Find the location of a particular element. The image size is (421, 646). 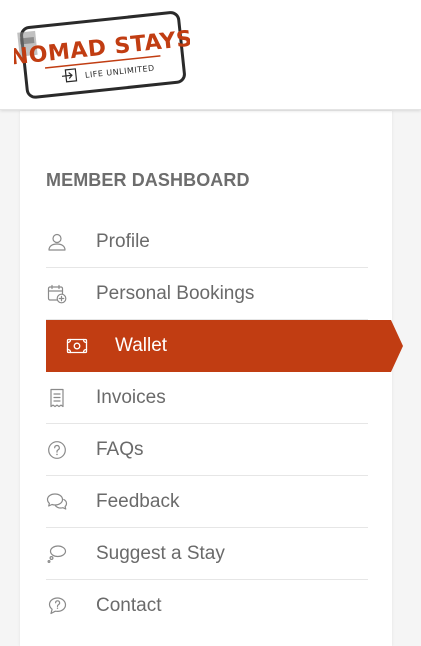

question-icon is located at coordinates (57, 450).